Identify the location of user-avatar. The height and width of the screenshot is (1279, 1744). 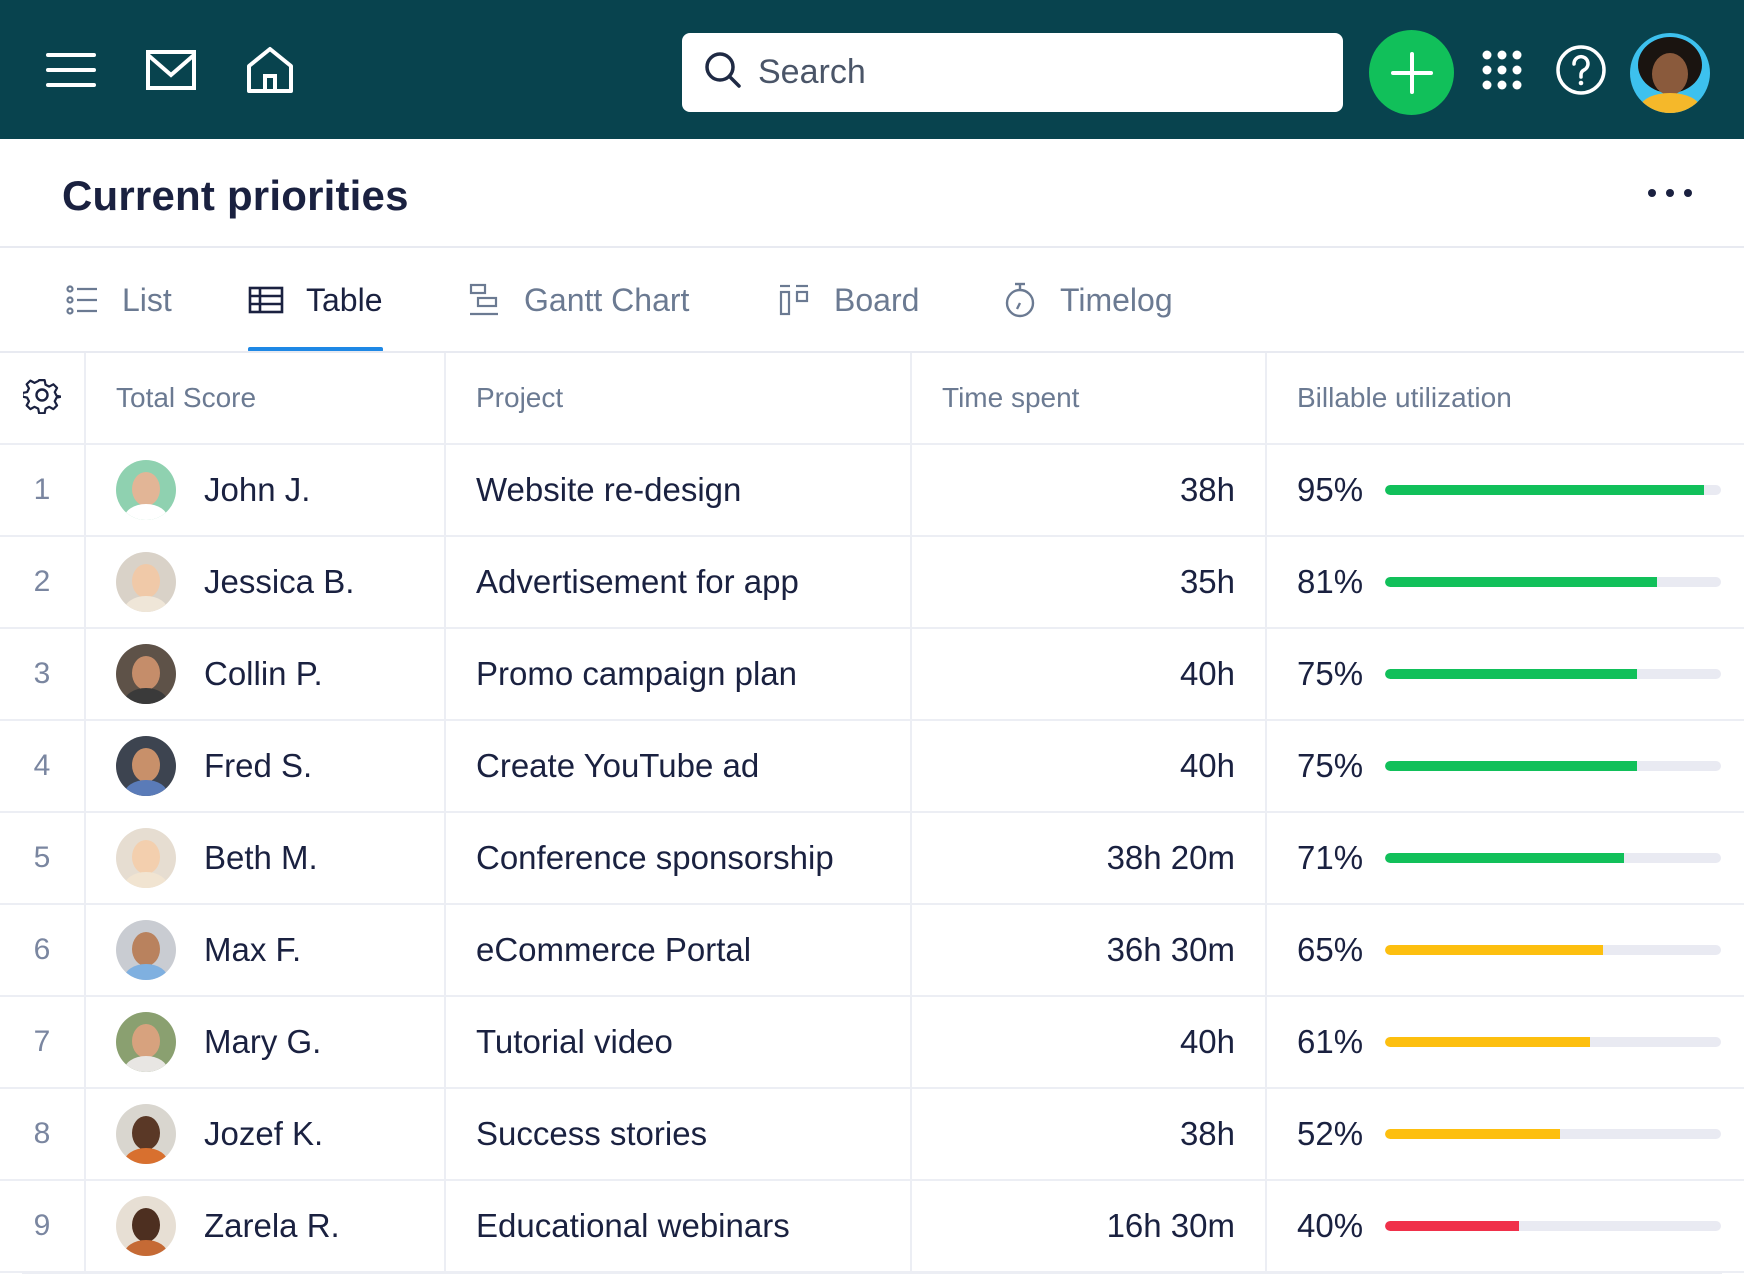
(1670, 73).